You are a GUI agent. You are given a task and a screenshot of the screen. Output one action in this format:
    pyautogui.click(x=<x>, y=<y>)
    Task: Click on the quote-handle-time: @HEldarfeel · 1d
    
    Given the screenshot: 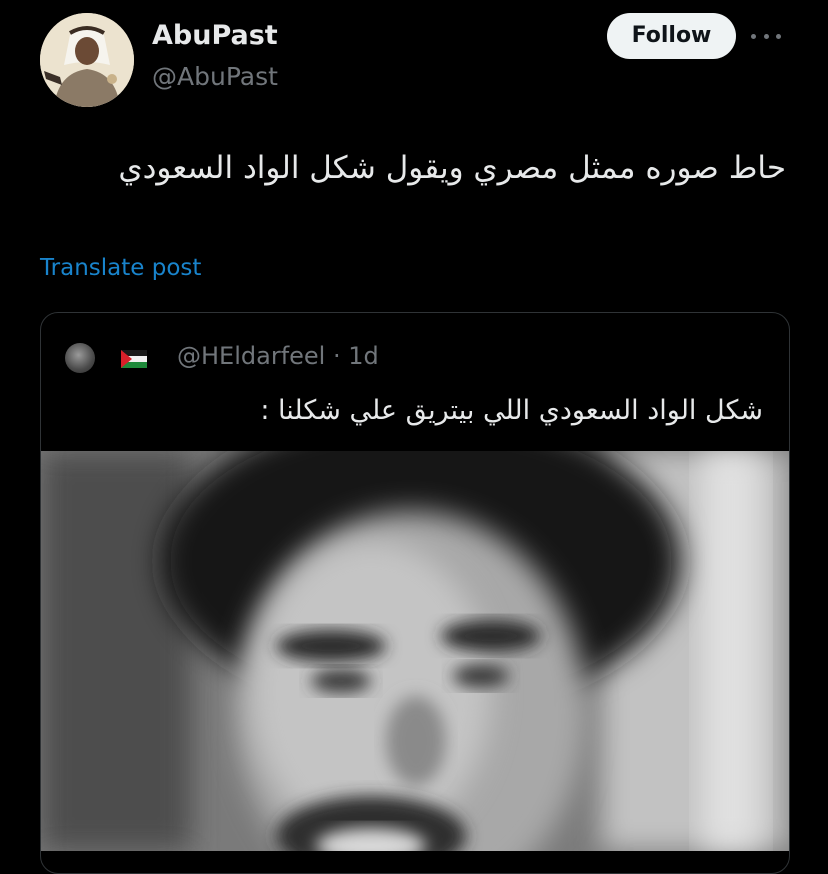 What is the action you would take?
    pyautogui.click(x=278, y=356)
    